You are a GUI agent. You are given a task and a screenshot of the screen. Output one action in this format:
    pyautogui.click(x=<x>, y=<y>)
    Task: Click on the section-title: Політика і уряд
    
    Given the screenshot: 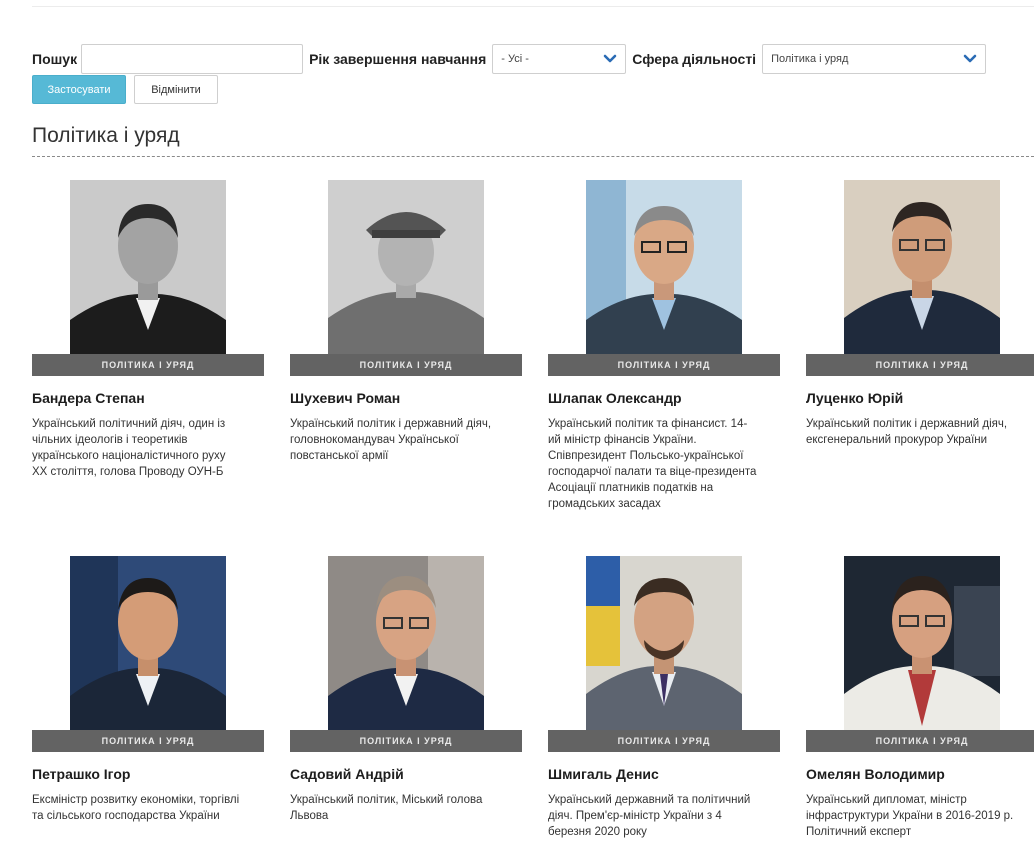 What is the action you would take?
    pyautogui.click(x=106, y=135)
    